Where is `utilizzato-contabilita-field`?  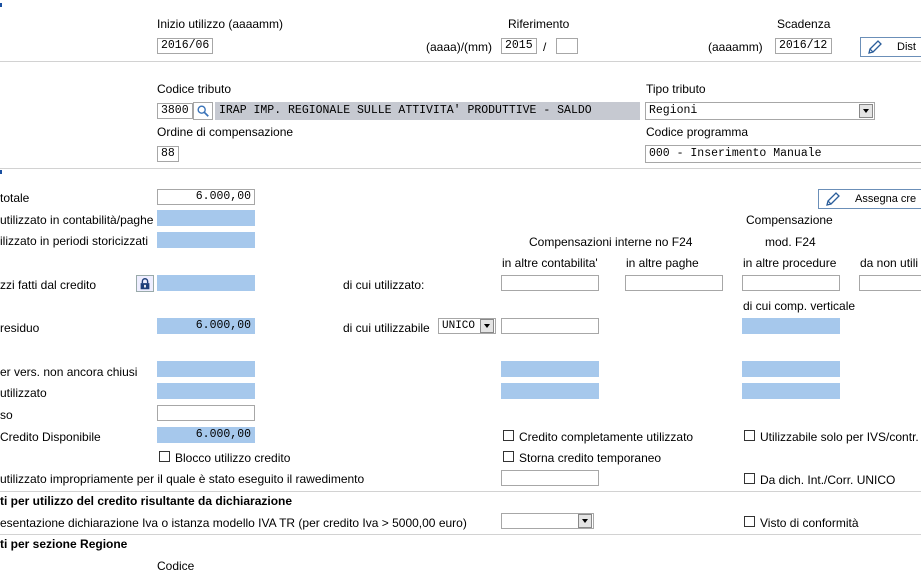
utilizzato-contabilita-field is located at coordinates (550, 391).